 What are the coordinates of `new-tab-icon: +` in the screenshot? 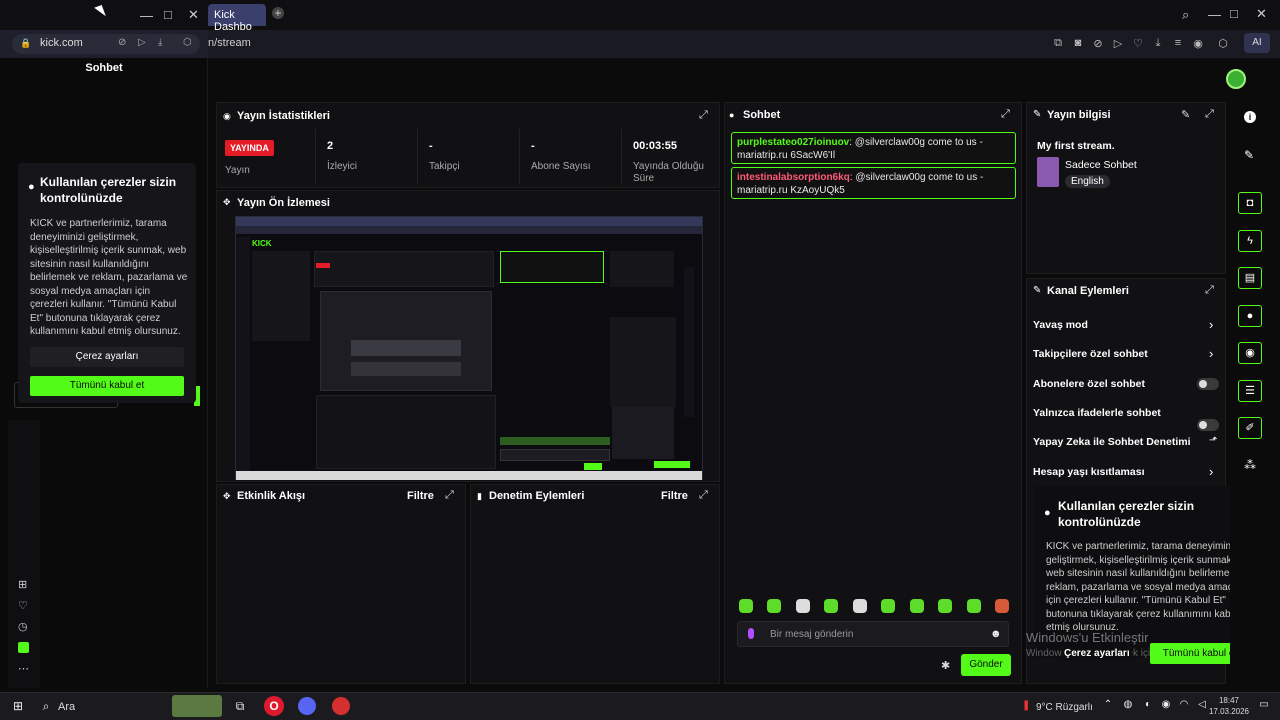 It's located at (278, 13).